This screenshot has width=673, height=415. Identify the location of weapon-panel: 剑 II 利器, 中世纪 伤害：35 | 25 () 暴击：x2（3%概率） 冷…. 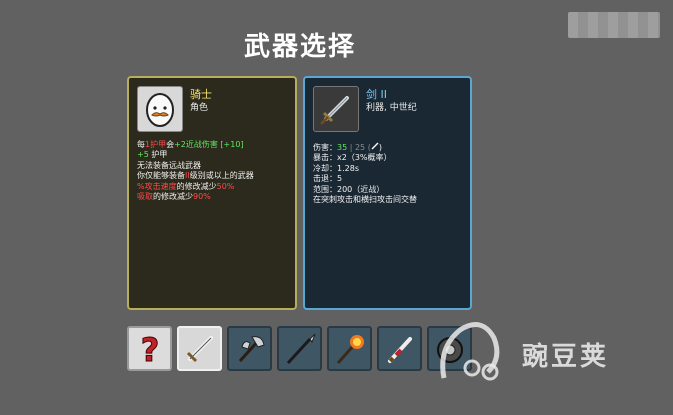
(387, 193).